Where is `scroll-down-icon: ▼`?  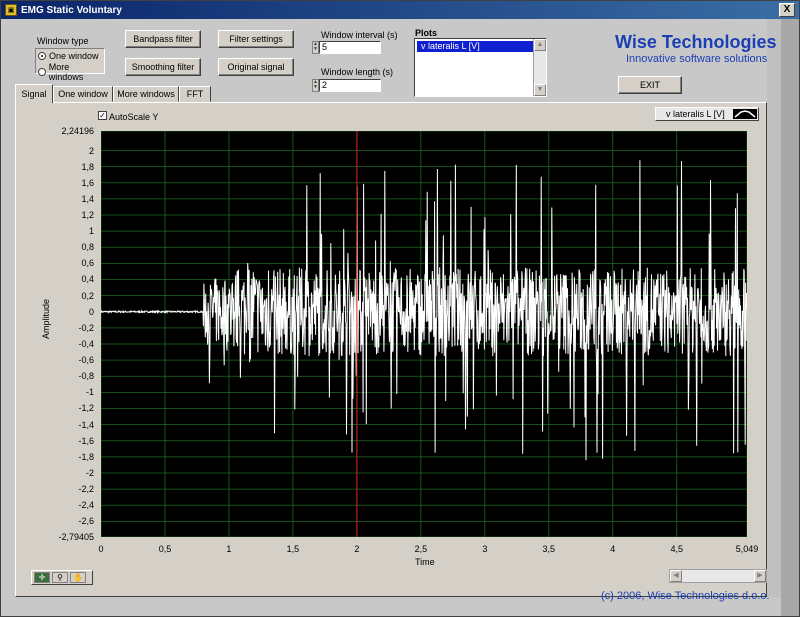 scroll-down-icon: ▼ is located at coordinates (540, 90).